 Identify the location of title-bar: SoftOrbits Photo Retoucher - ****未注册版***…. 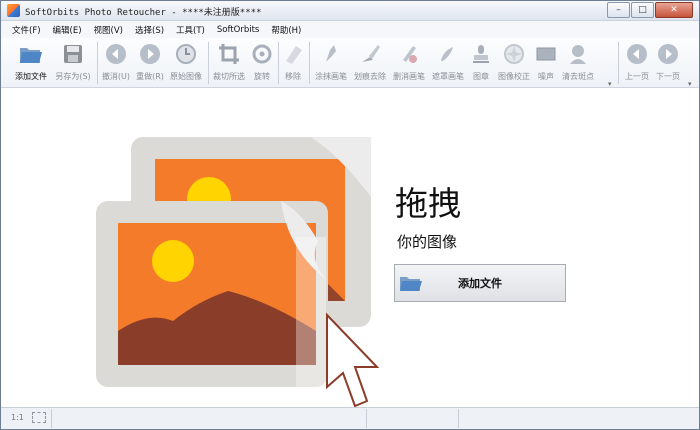
(350, 11).